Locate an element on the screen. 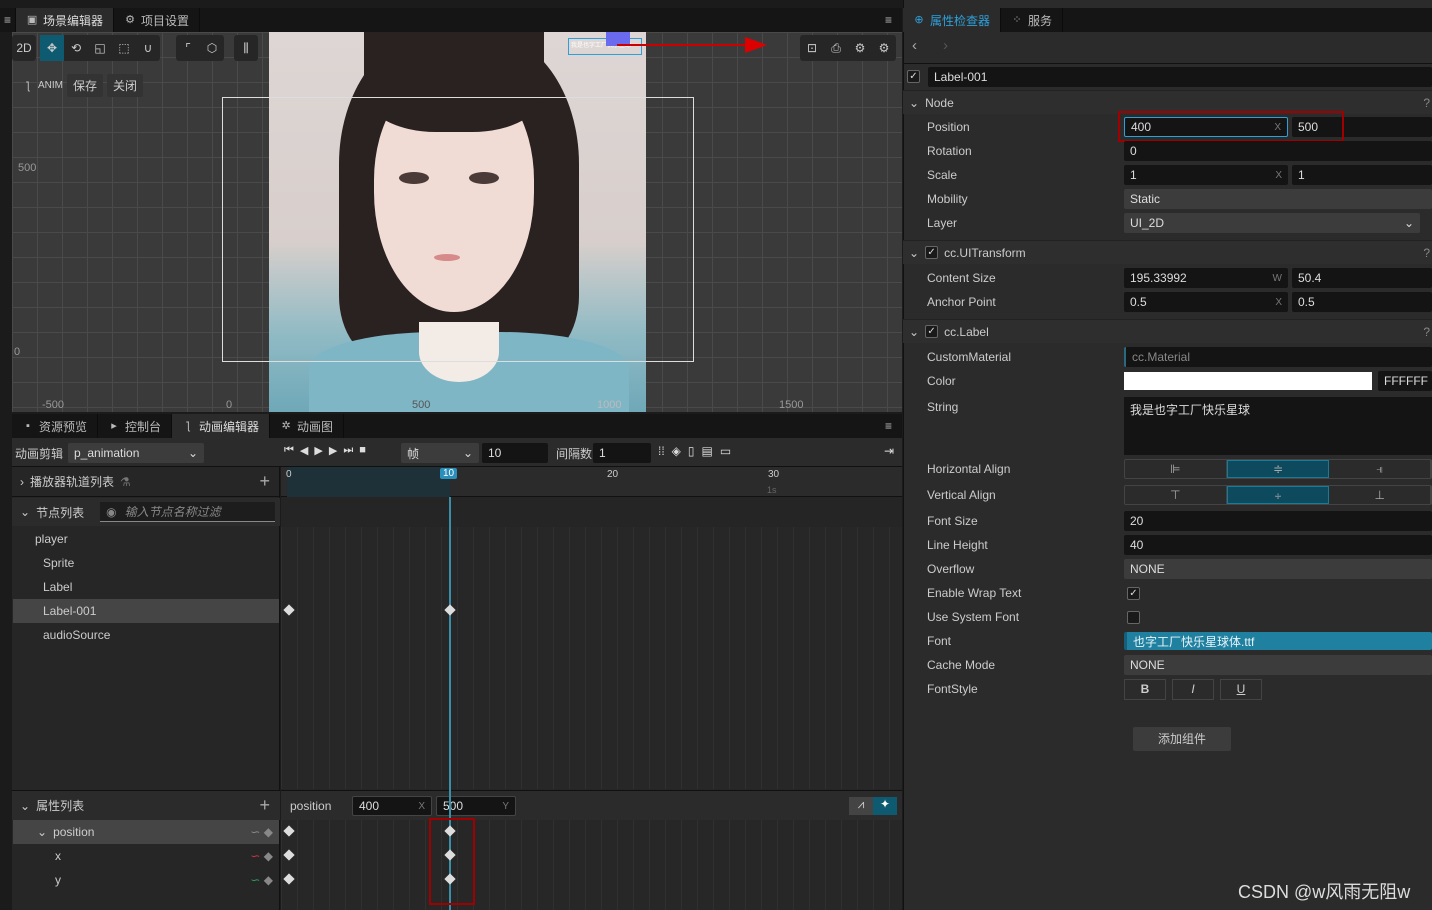 This screenshot has height=910, width=1432. node-filter-input: ◉ 输入节点名称过滤 is located at coordinates (188, 512).